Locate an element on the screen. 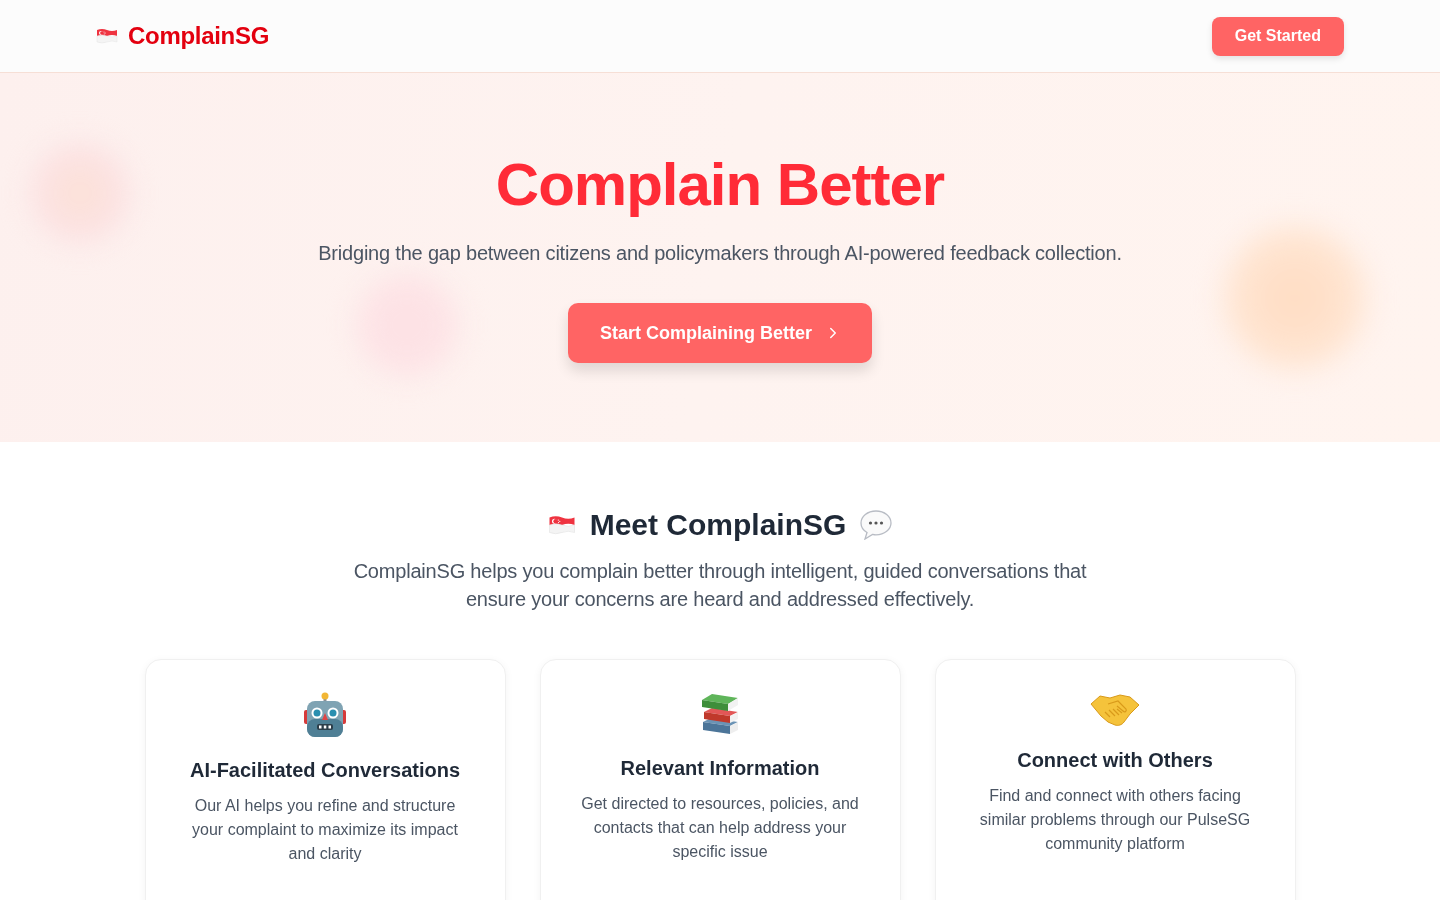 Image resolution: width=1440 pixels, height=900 pixels. feature-title: Connect with Others is located at coordinates (1115, 760).